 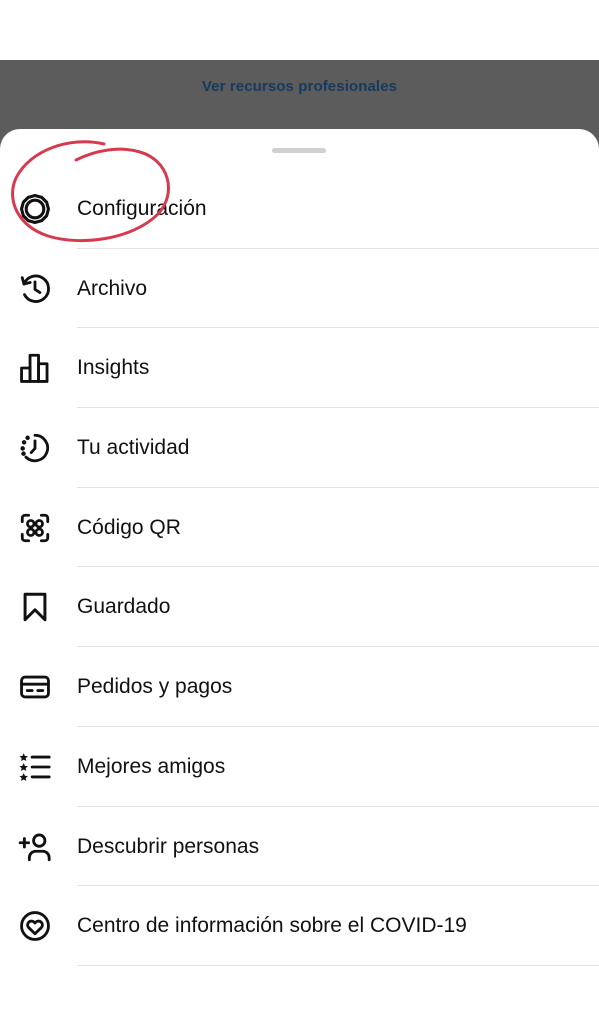 What do you see at coordinates (299, 448) in the screenshot?
I see `menu-item-your-activity: Tu actividad` at bounding box center [299, 448].